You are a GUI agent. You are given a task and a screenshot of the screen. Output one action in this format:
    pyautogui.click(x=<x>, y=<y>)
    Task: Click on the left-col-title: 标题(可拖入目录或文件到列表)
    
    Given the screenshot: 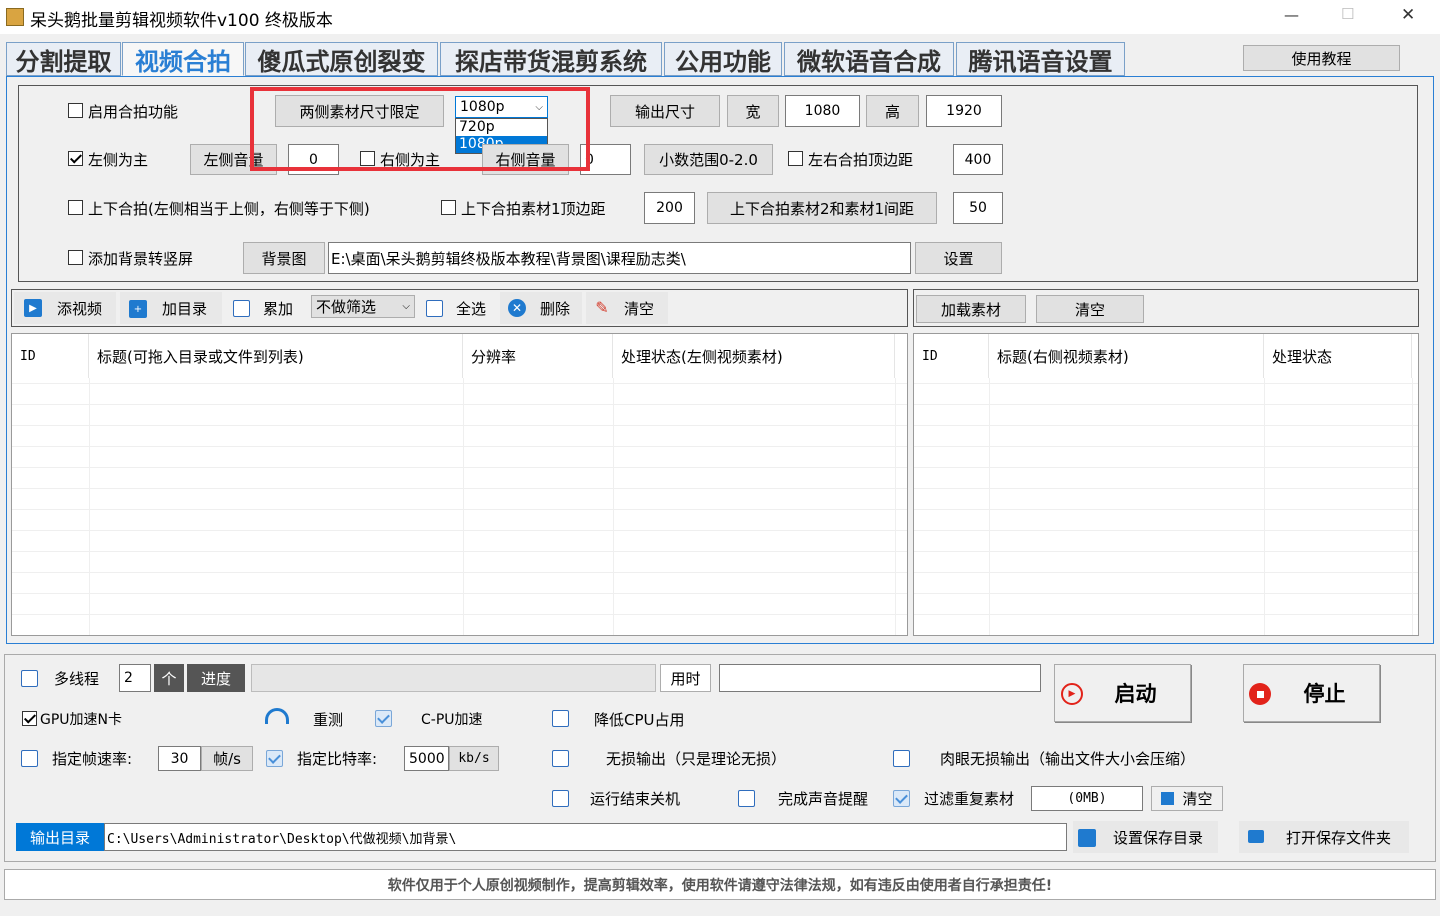 What is the action you would take?
    pyautogui.click(x=276, y=356)
    